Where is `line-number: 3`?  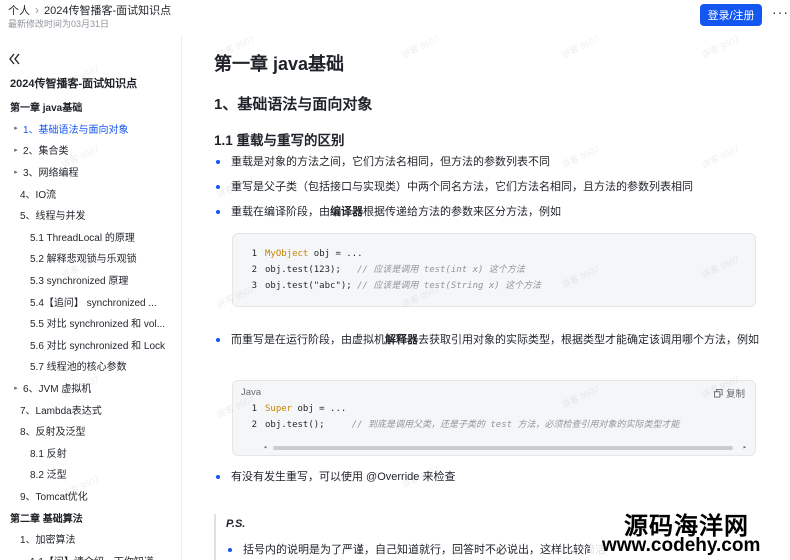
line-number: 3 is located at coordinates (254, 286).